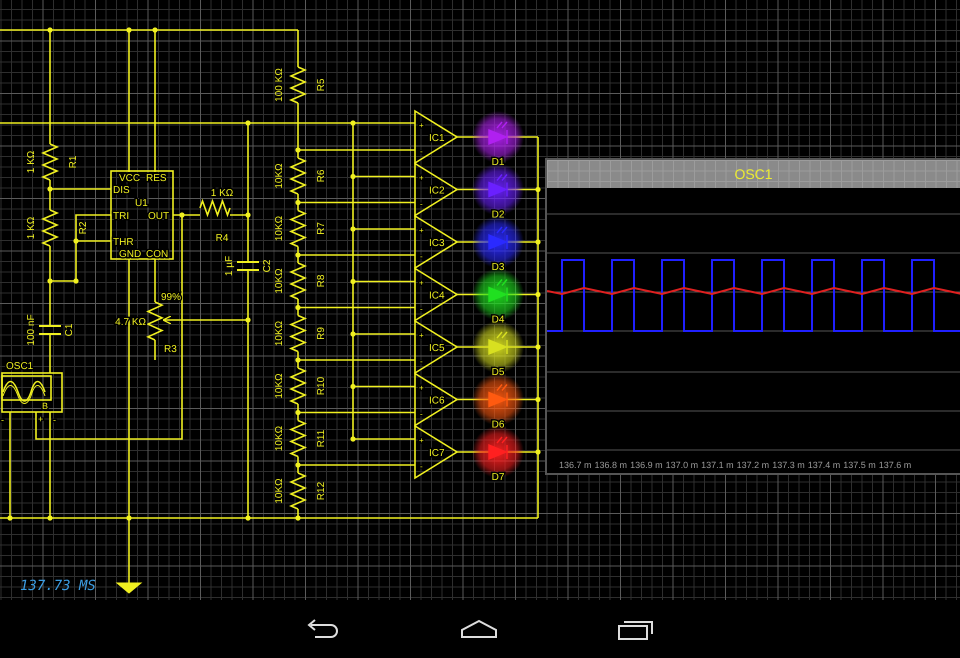  What do you see at coordinates (321, 176) in the screenshot?
I see `component-label: R6` at bounding box center [321, 176].